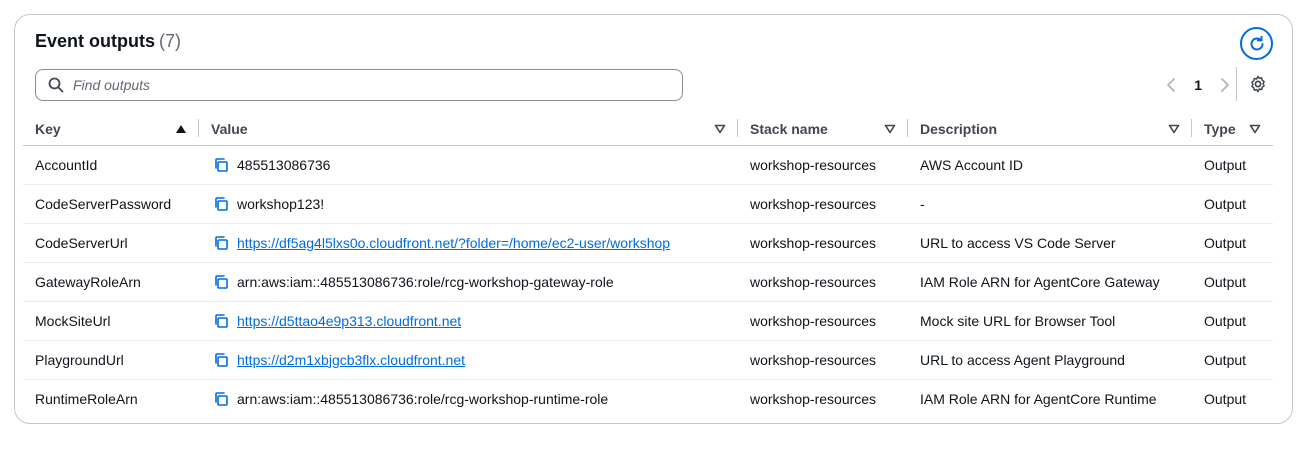 The height and width of the screenshot is (454, 1312). I want to click on column-label: Key, so click(48, 128).